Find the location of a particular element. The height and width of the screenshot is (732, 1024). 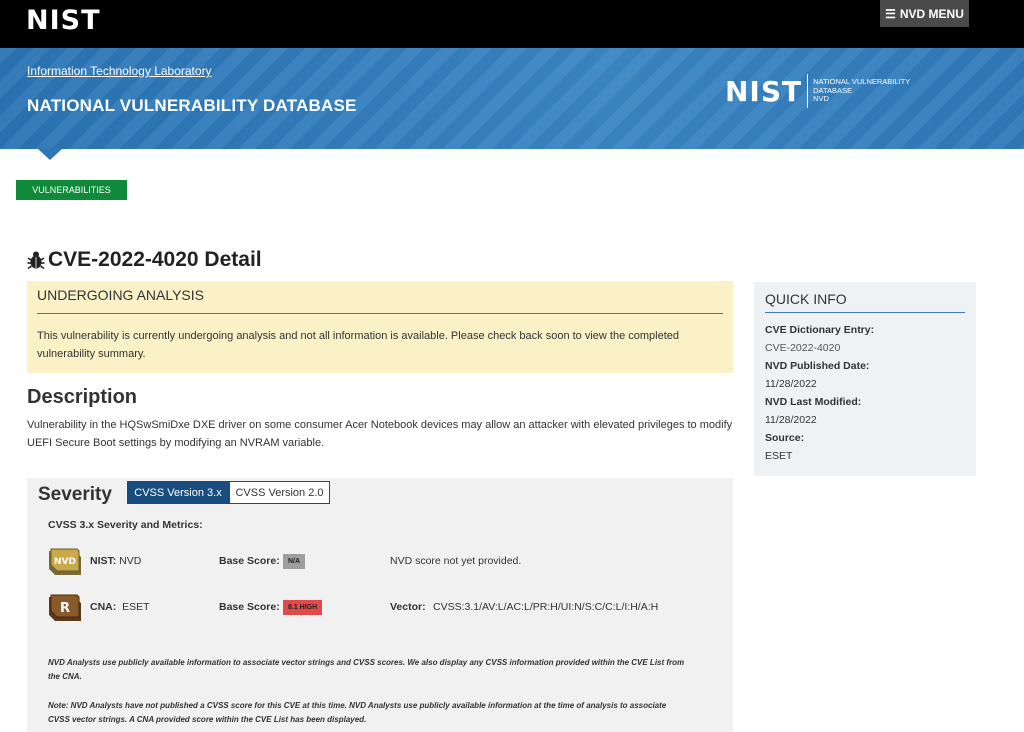

cna-badge-icon: R is located at coordinates (65, 607).